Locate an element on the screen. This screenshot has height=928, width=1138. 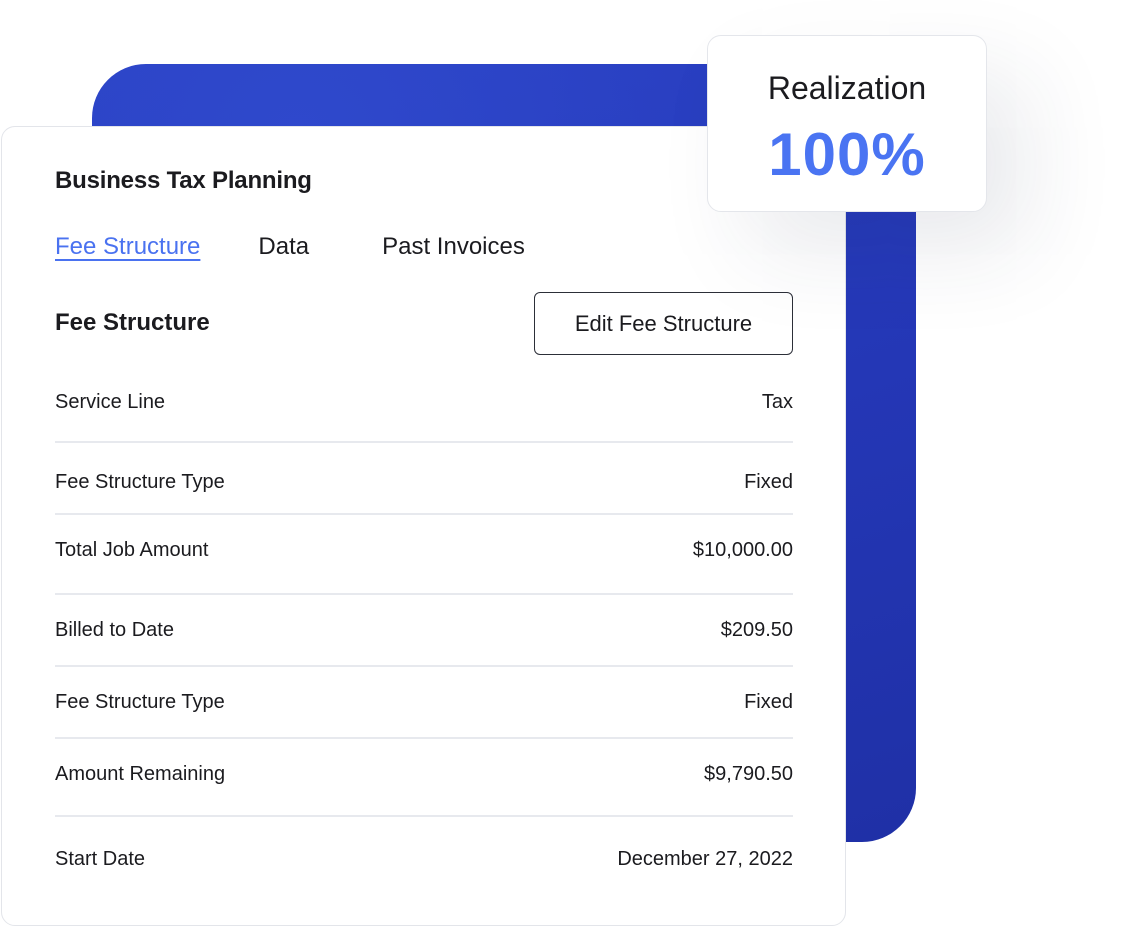
row-value: $10,000.00 is located at coordinates (742, 549).